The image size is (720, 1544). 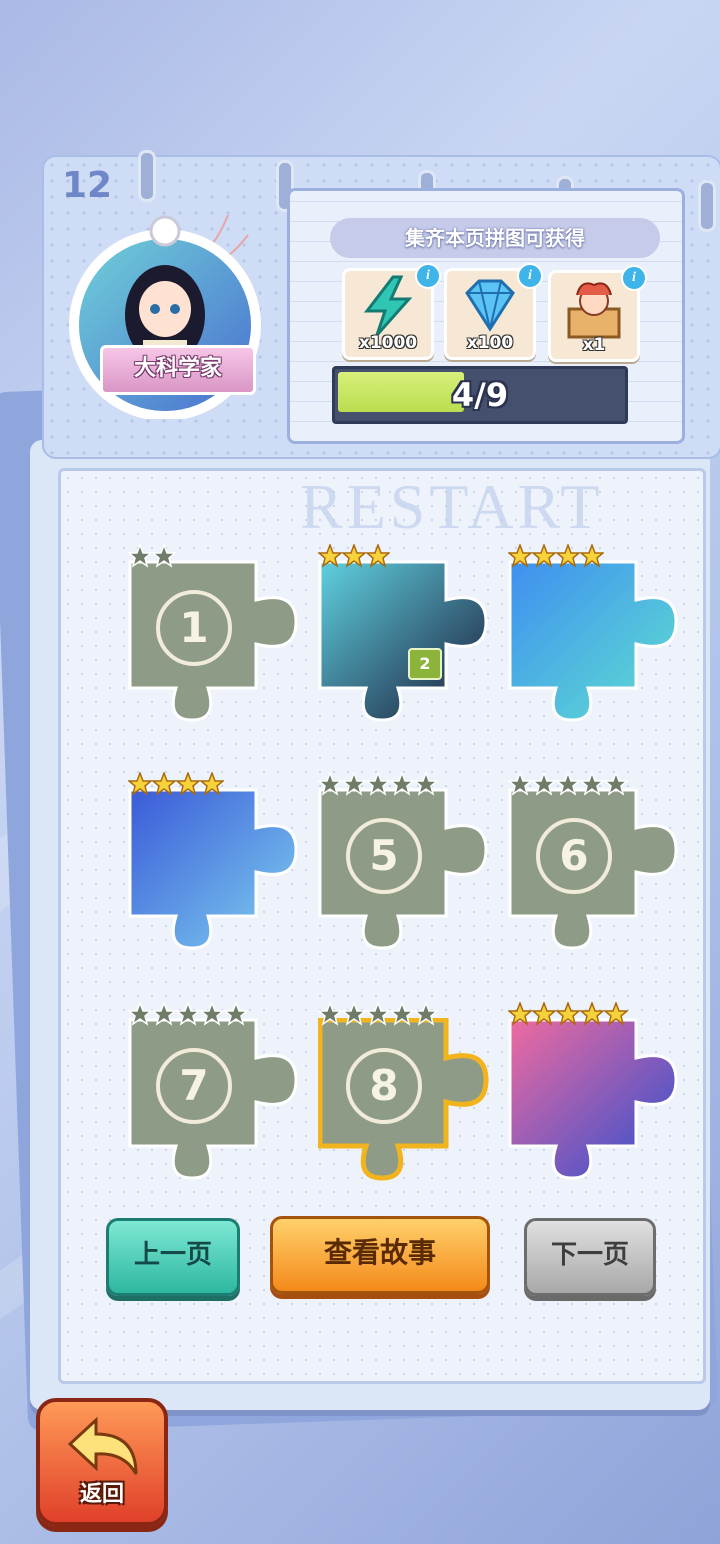 I want to click on puzzle-piece-2: 2, so click(x=418, y=654).